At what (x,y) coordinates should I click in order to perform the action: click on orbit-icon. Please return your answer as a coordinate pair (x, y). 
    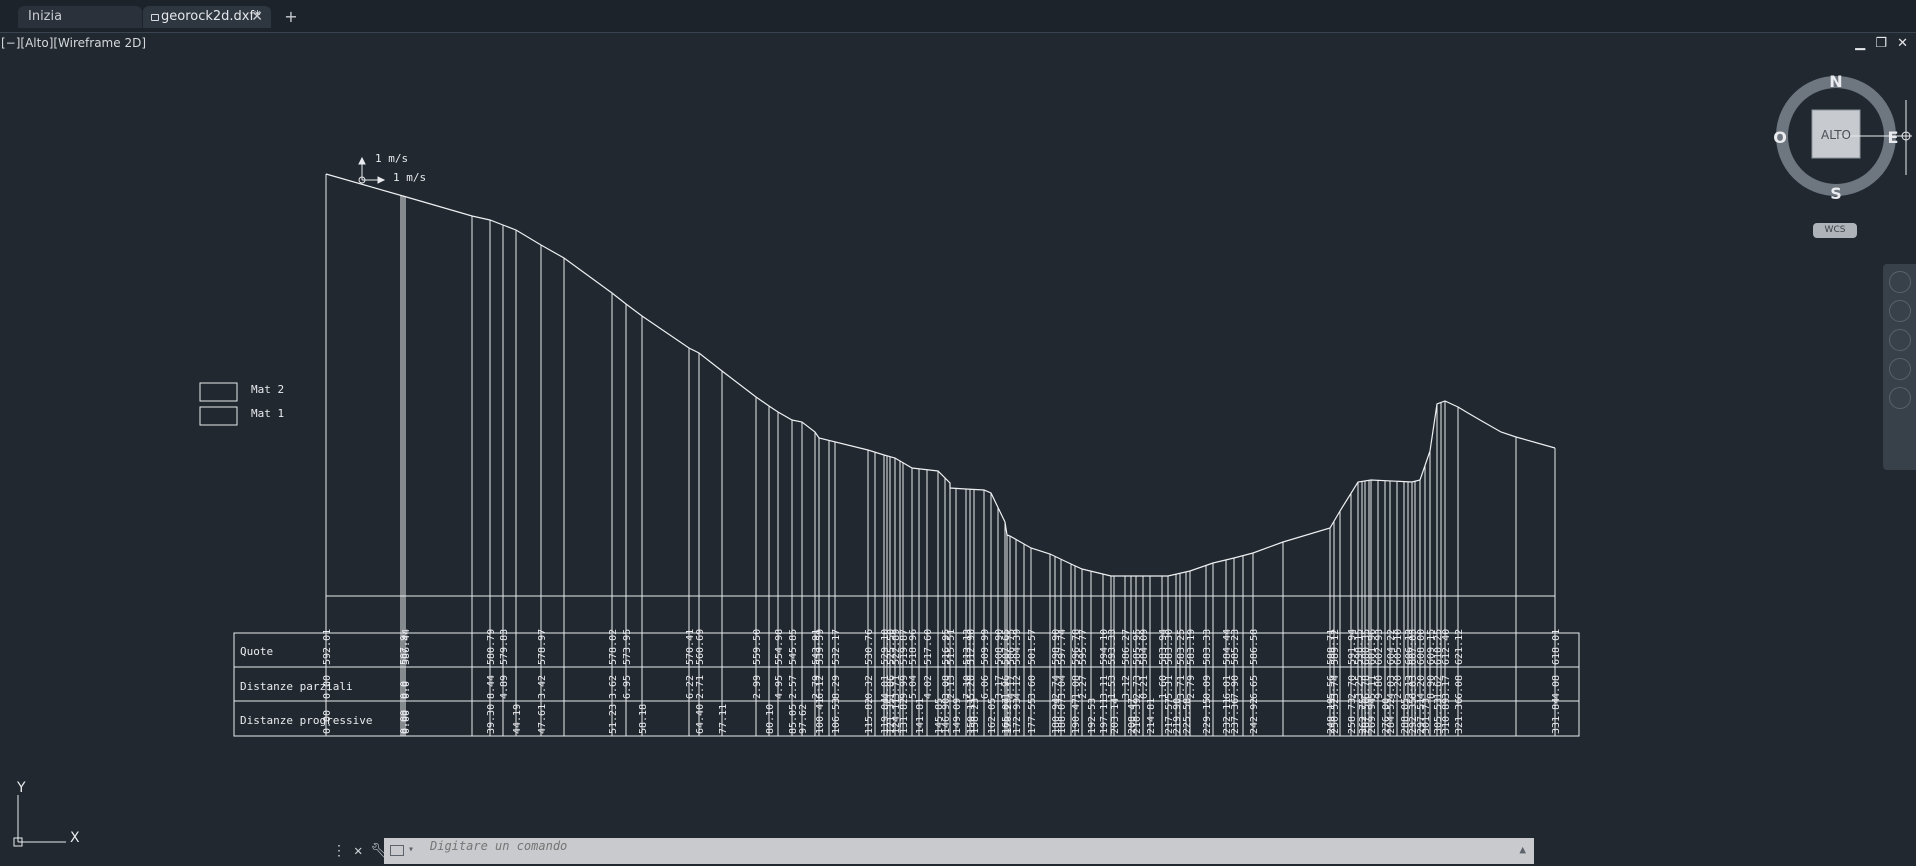
    Looking at the image, I should click on (1900, 369).